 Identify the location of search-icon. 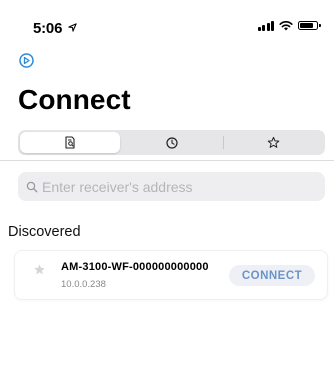
(32, 187).